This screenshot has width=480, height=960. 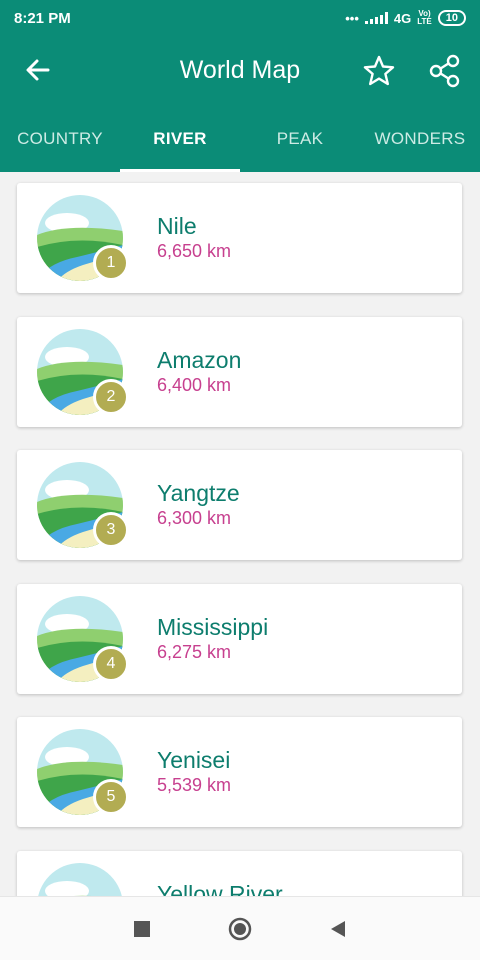 I want to click on battery-icon: 10, so click(x=451, y=18).